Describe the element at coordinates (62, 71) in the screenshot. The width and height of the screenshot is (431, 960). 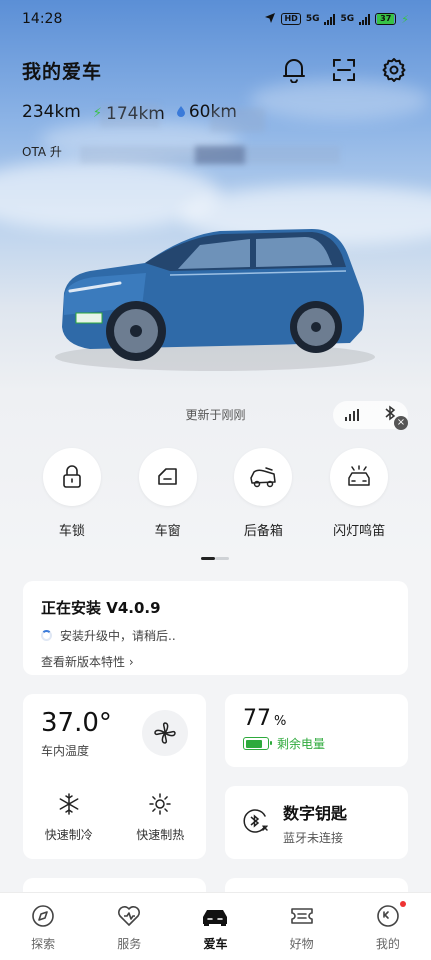
I see `page-title: 我的爱车` at that location.